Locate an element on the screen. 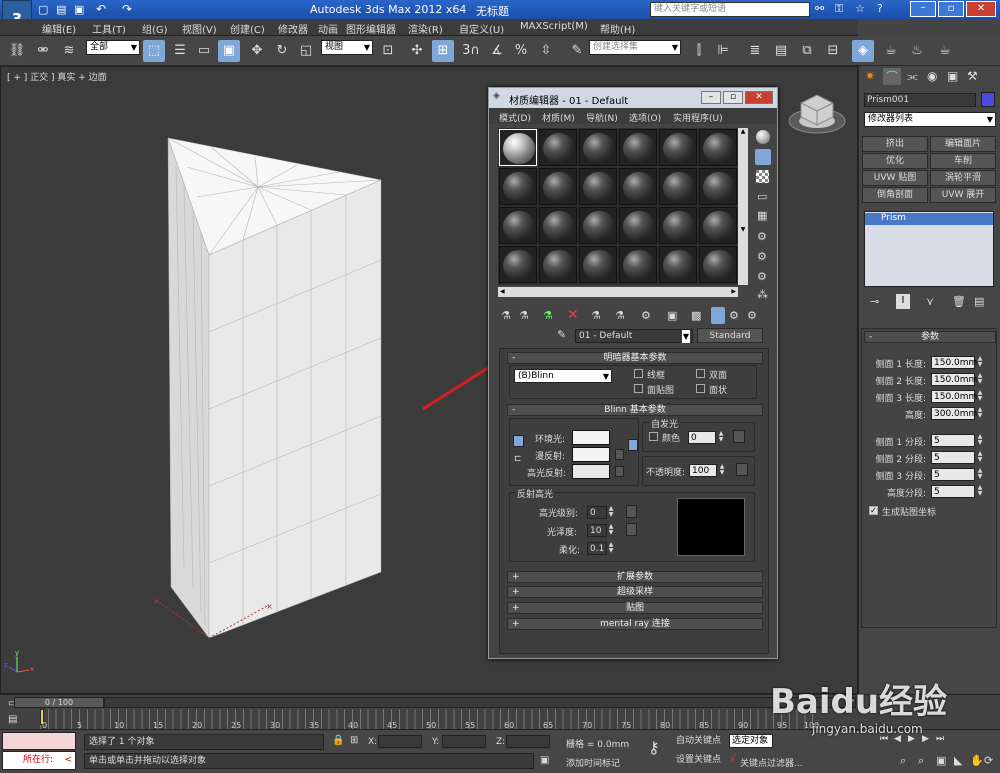  uvw-unwrap-button: UVW 展开 is located at coordinates (963, 195).